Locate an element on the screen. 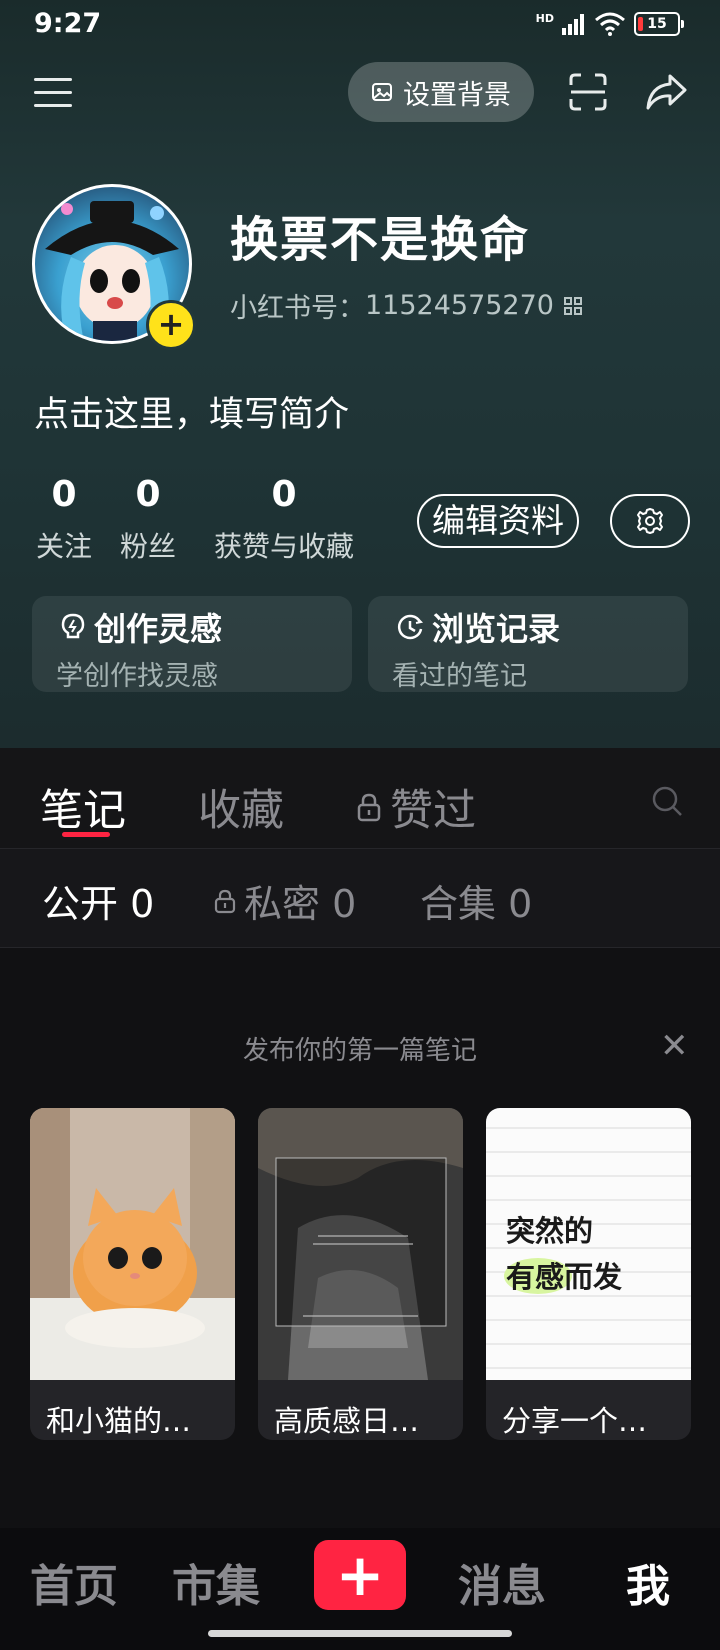 The height and width of the screenshot is (1650, 720). gear-icon is located at coordinates (650, 521).